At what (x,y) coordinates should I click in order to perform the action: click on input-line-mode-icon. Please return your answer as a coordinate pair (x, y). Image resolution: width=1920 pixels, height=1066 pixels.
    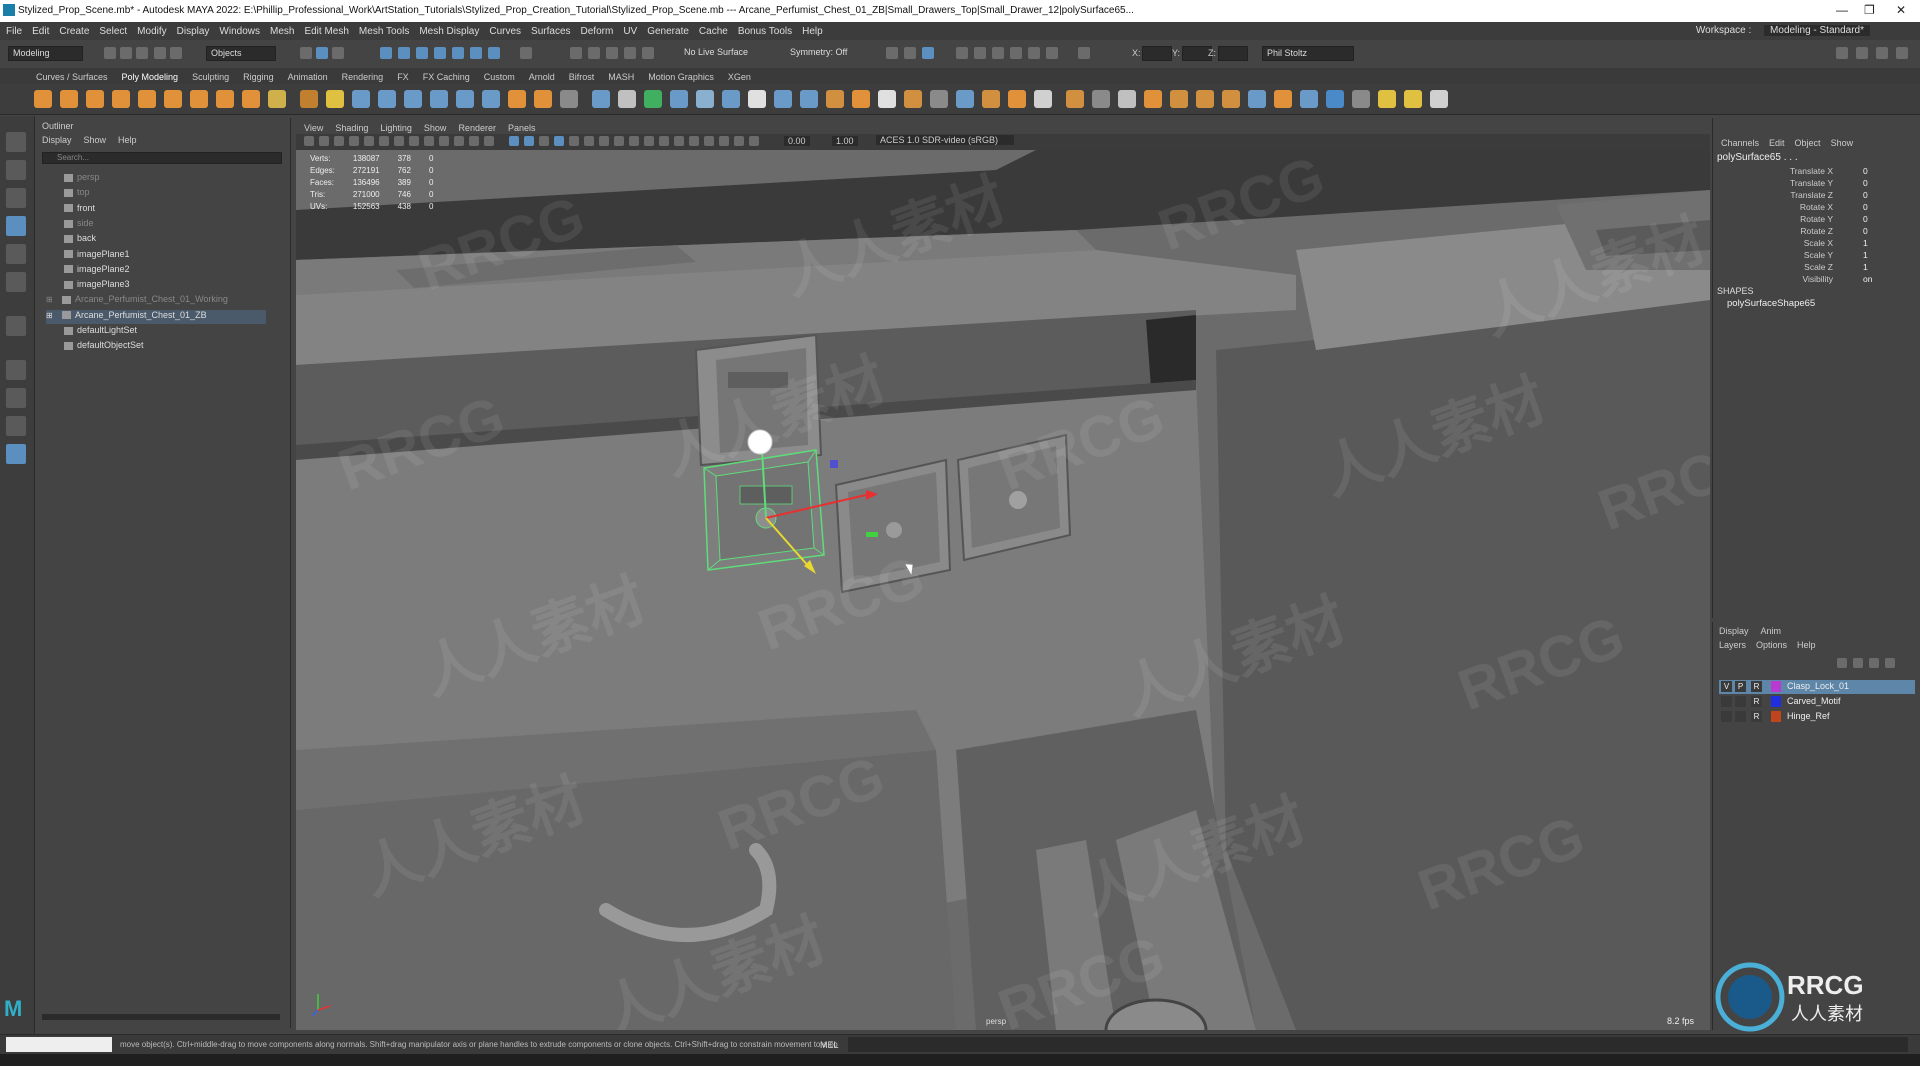
    Looking at the image, I should click on (1084, 53).